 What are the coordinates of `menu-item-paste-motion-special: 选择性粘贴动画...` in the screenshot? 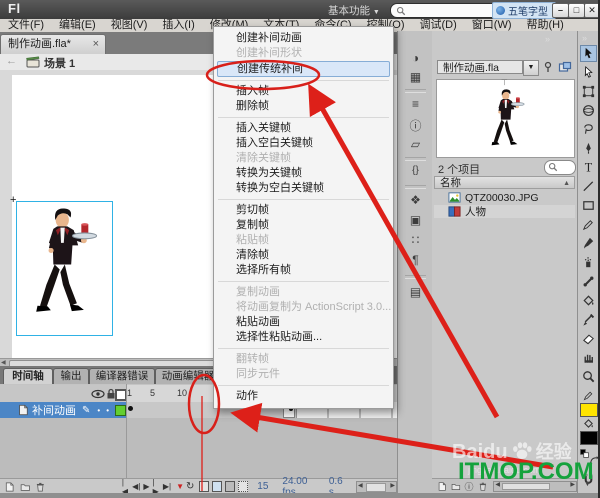 It's located at (303, 337).